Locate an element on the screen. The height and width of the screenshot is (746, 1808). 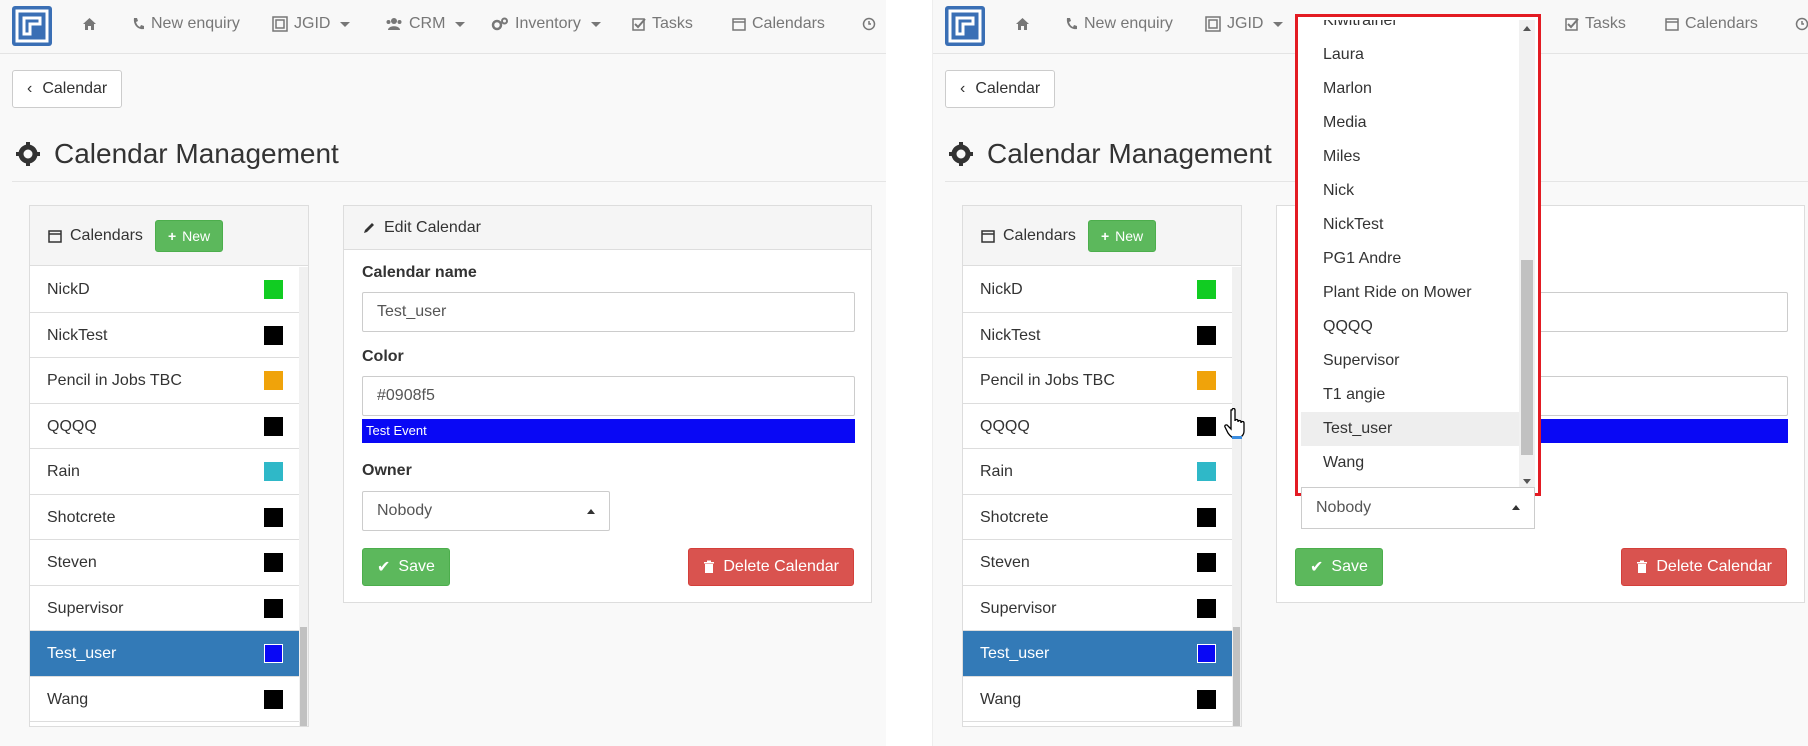
dropdown-option: Media is located at coordinates (1410, 123).